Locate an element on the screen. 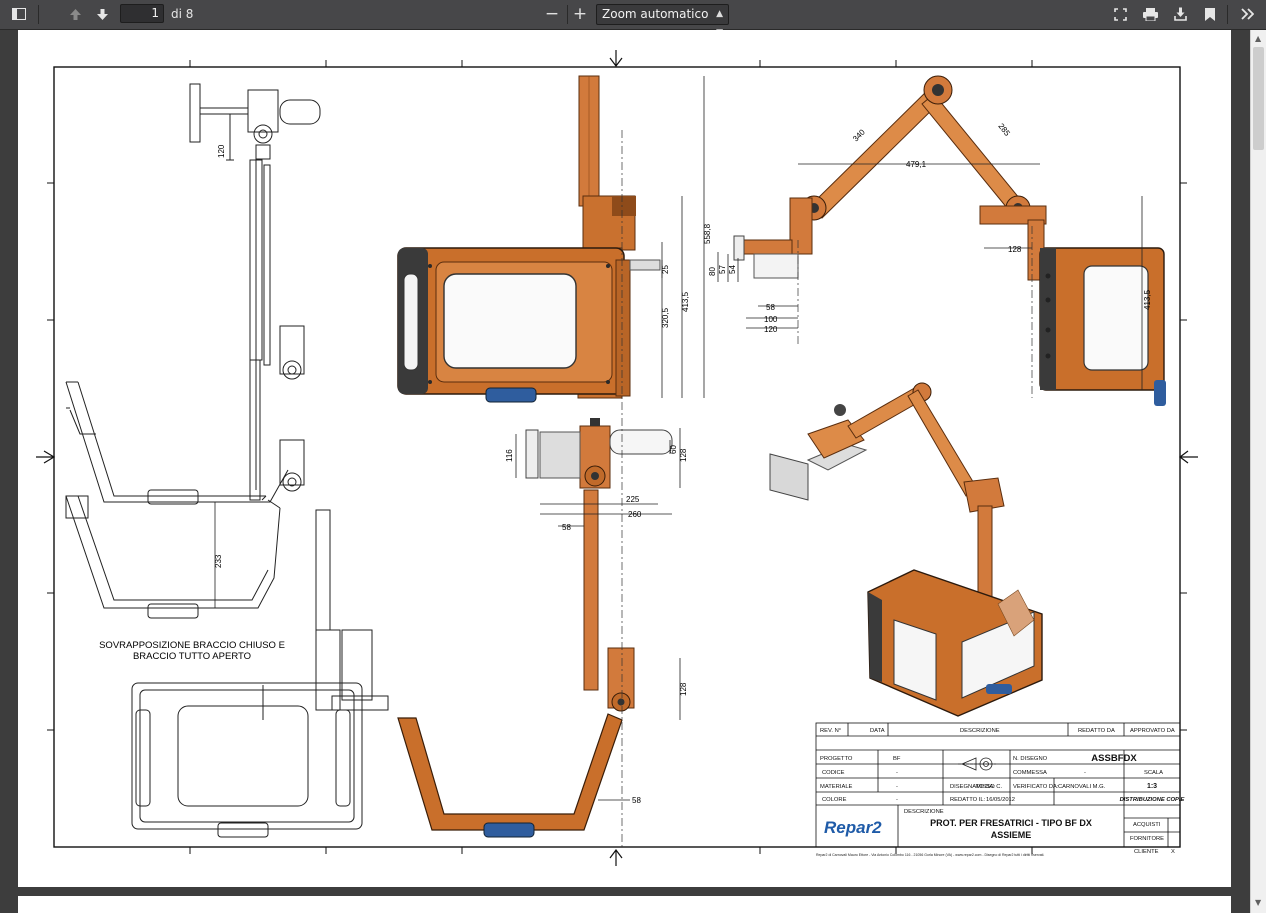 The width and height of the screenshot is (1266, 913). tb-materiale-value: - is located at coordinates (897, 787).